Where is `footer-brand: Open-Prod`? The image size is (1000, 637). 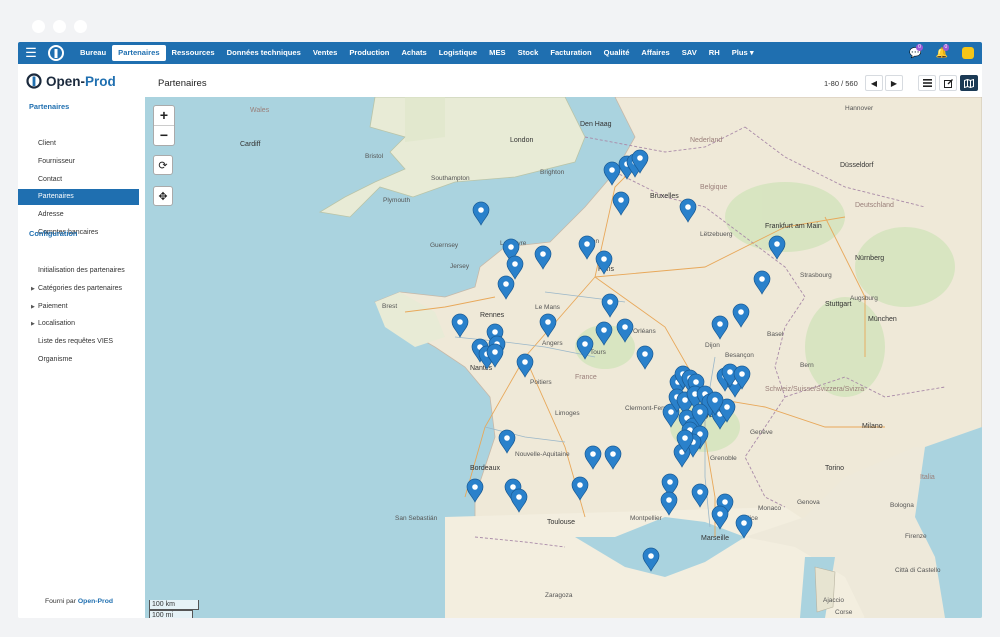 footer-brand: Open-Prod is located at coordinates (95, 601).